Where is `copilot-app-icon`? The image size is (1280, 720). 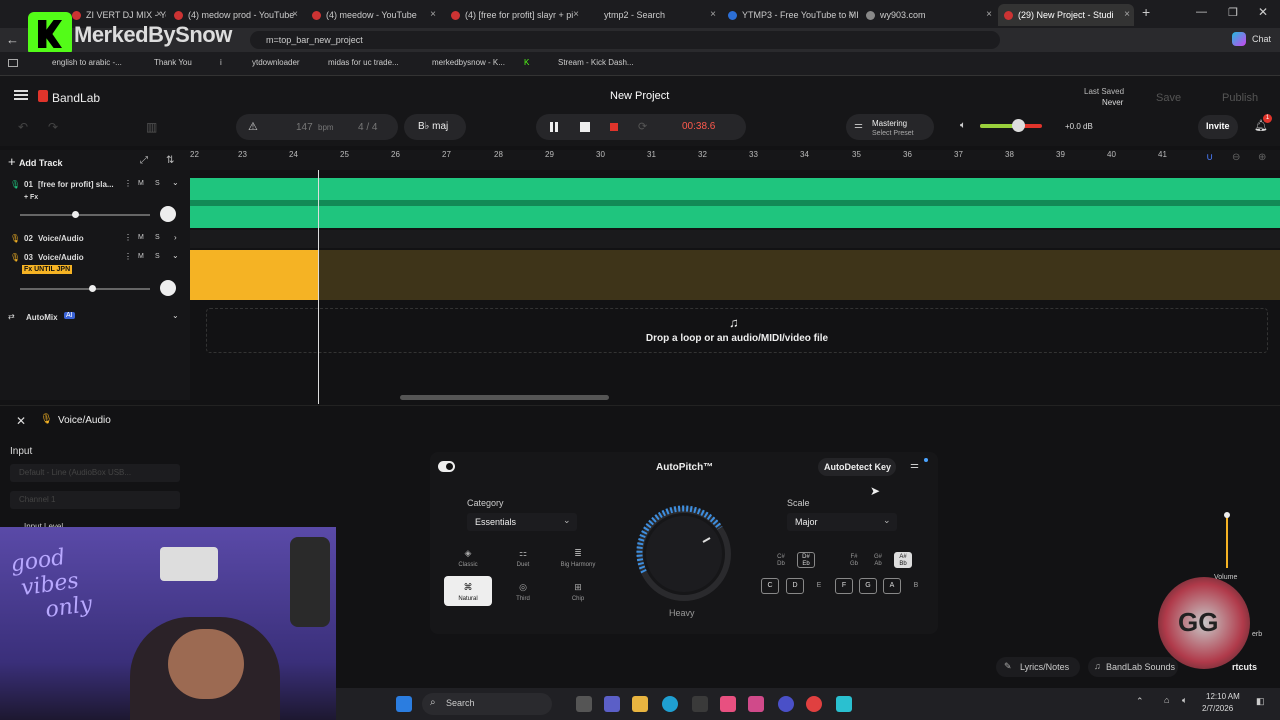 copilot-app-icon is located at coordinates (756, 704).